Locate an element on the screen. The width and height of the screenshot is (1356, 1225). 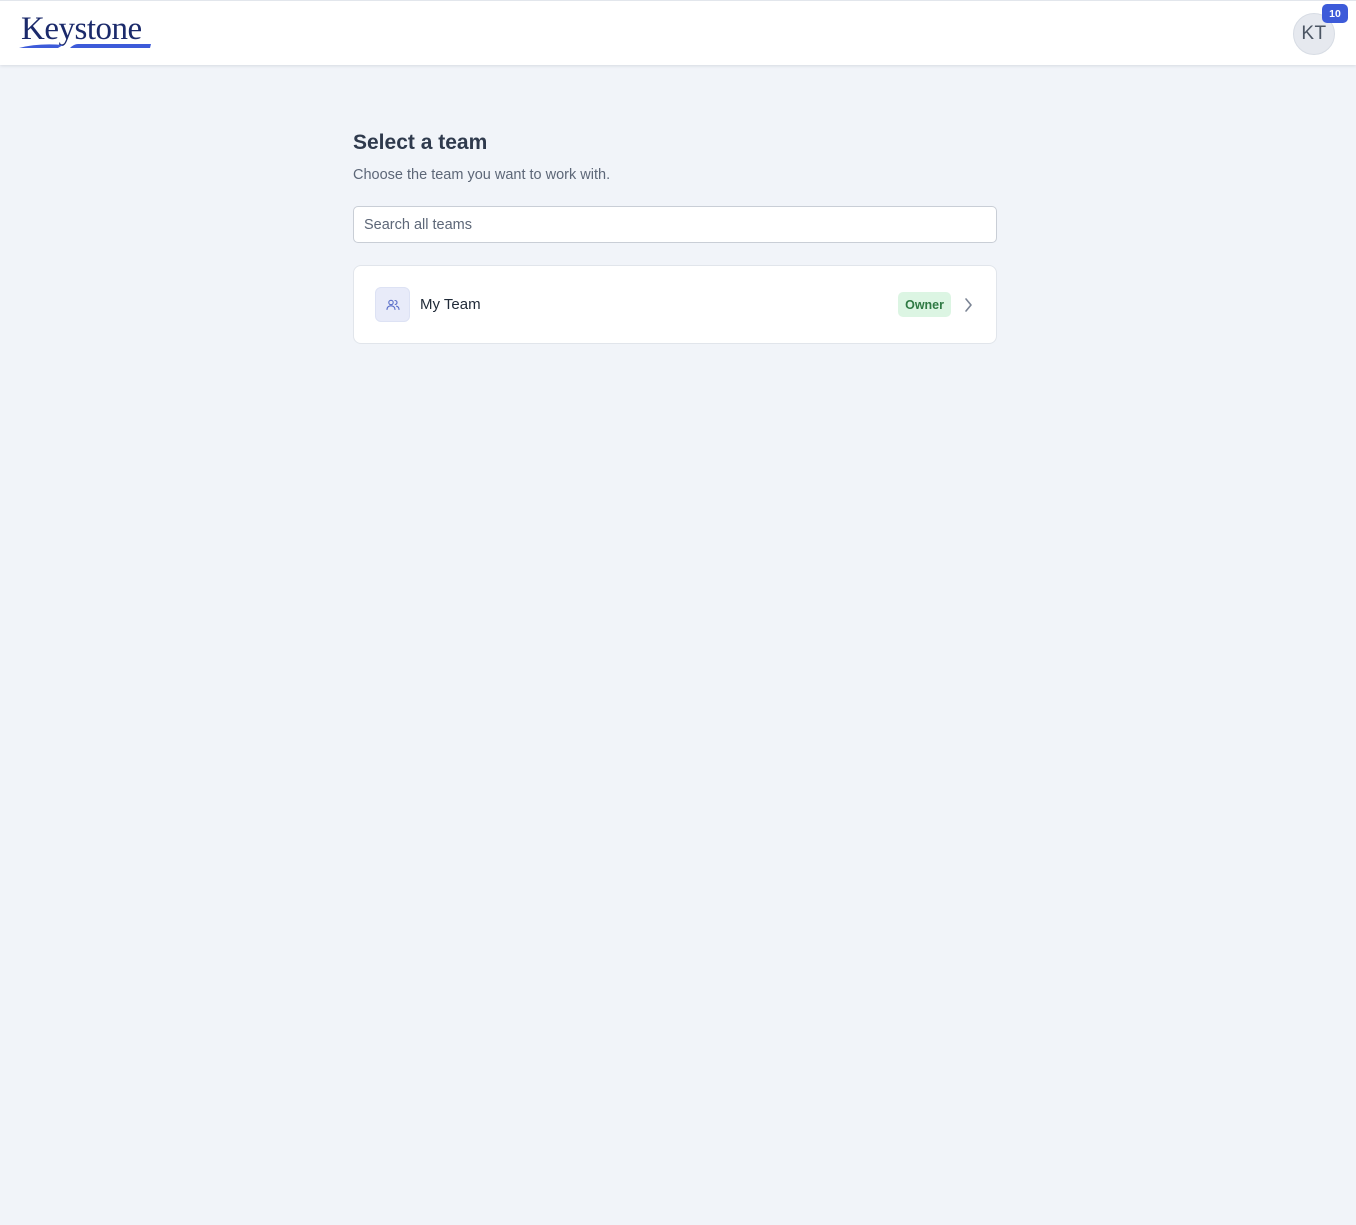
search-box is located at coordinates (675, 224).